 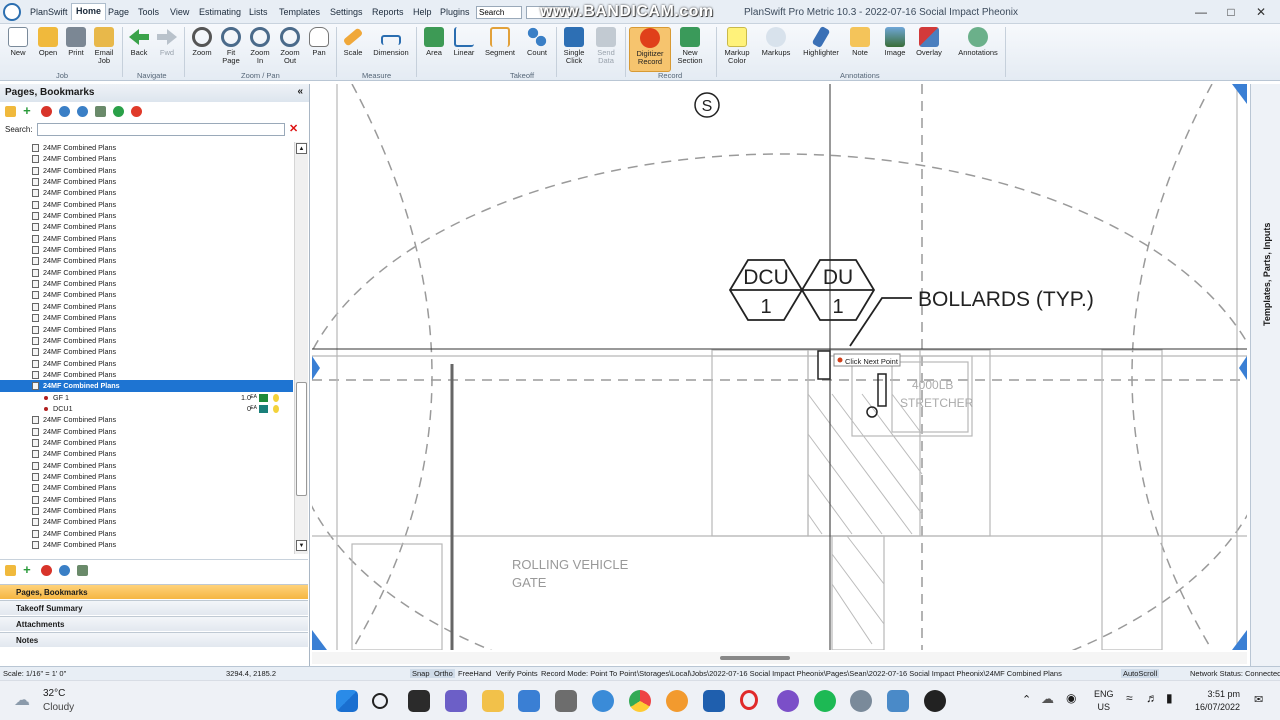 I want to click on print-button: Print, so click(x=76, y=42).